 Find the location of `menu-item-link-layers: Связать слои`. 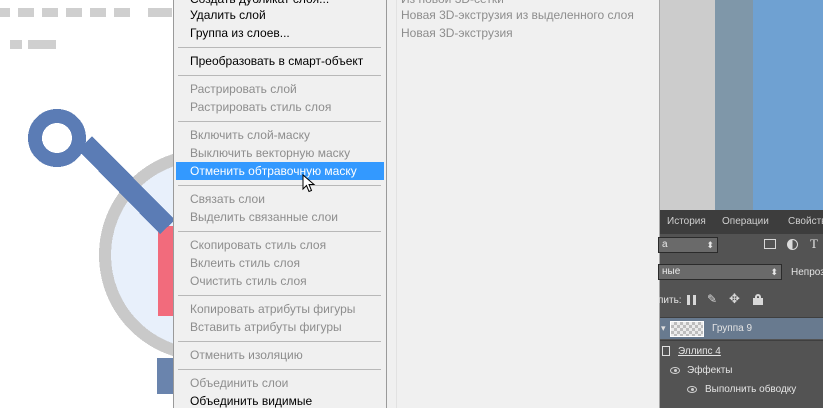

menu-item-link-layers: Связать слои is located at coordinates (227, 199).